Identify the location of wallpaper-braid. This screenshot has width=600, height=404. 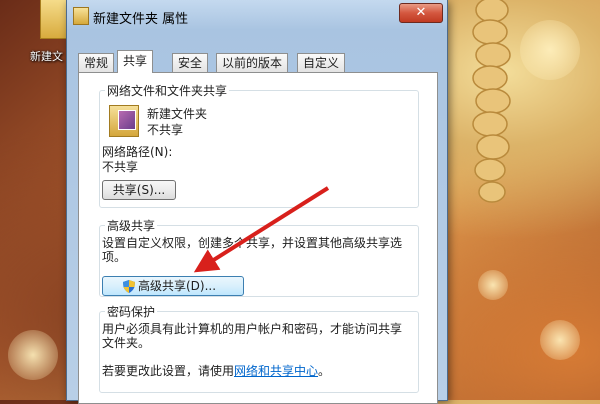
(491, 101).